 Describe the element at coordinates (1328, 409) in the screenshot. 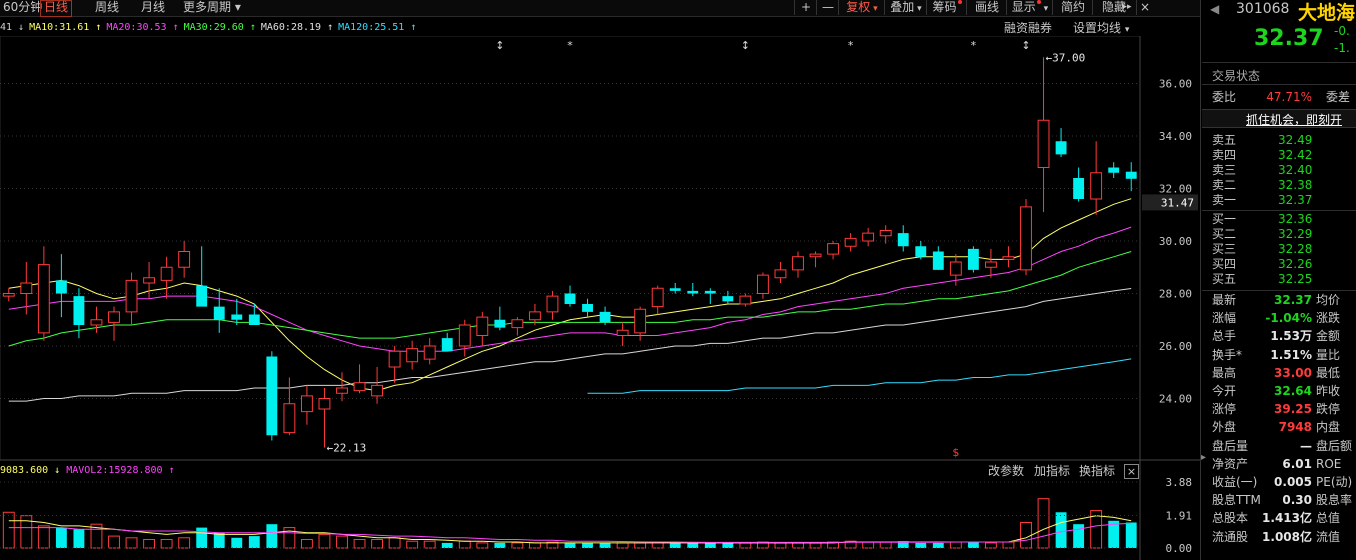

I see `stat-label-2: 跌停` at that location.